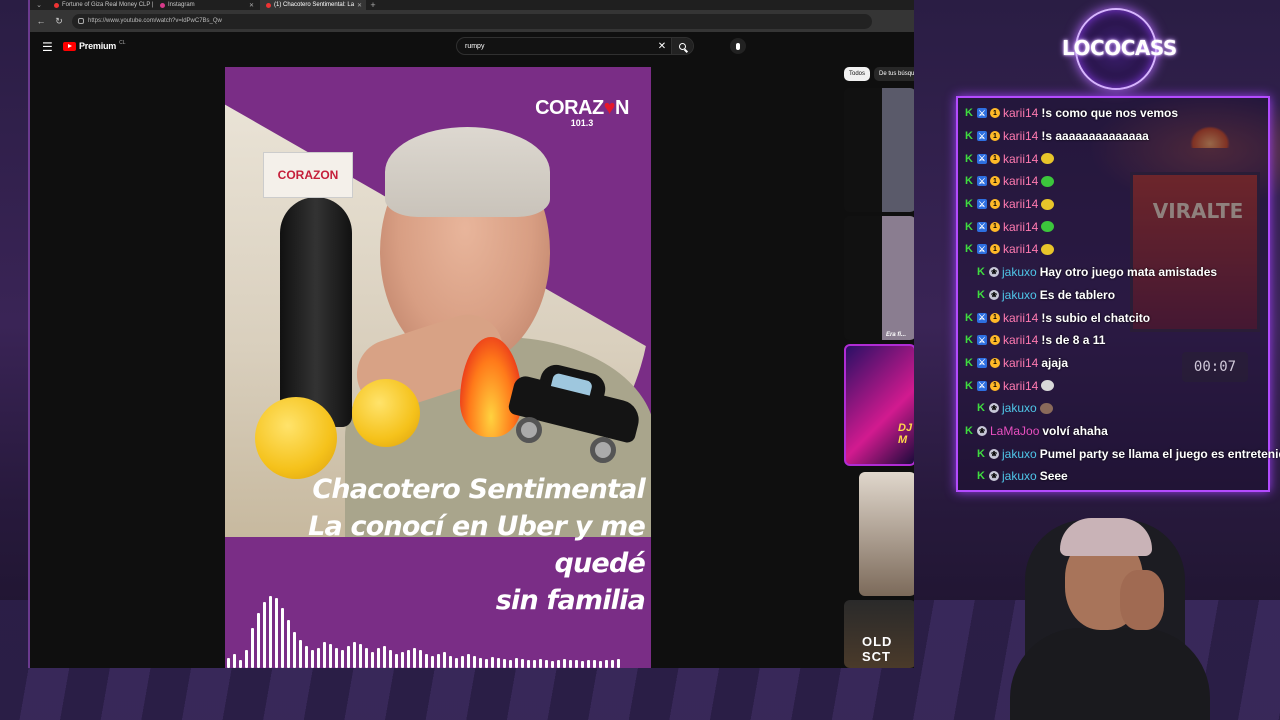  I want to click on car-icon, so click(575, 412).